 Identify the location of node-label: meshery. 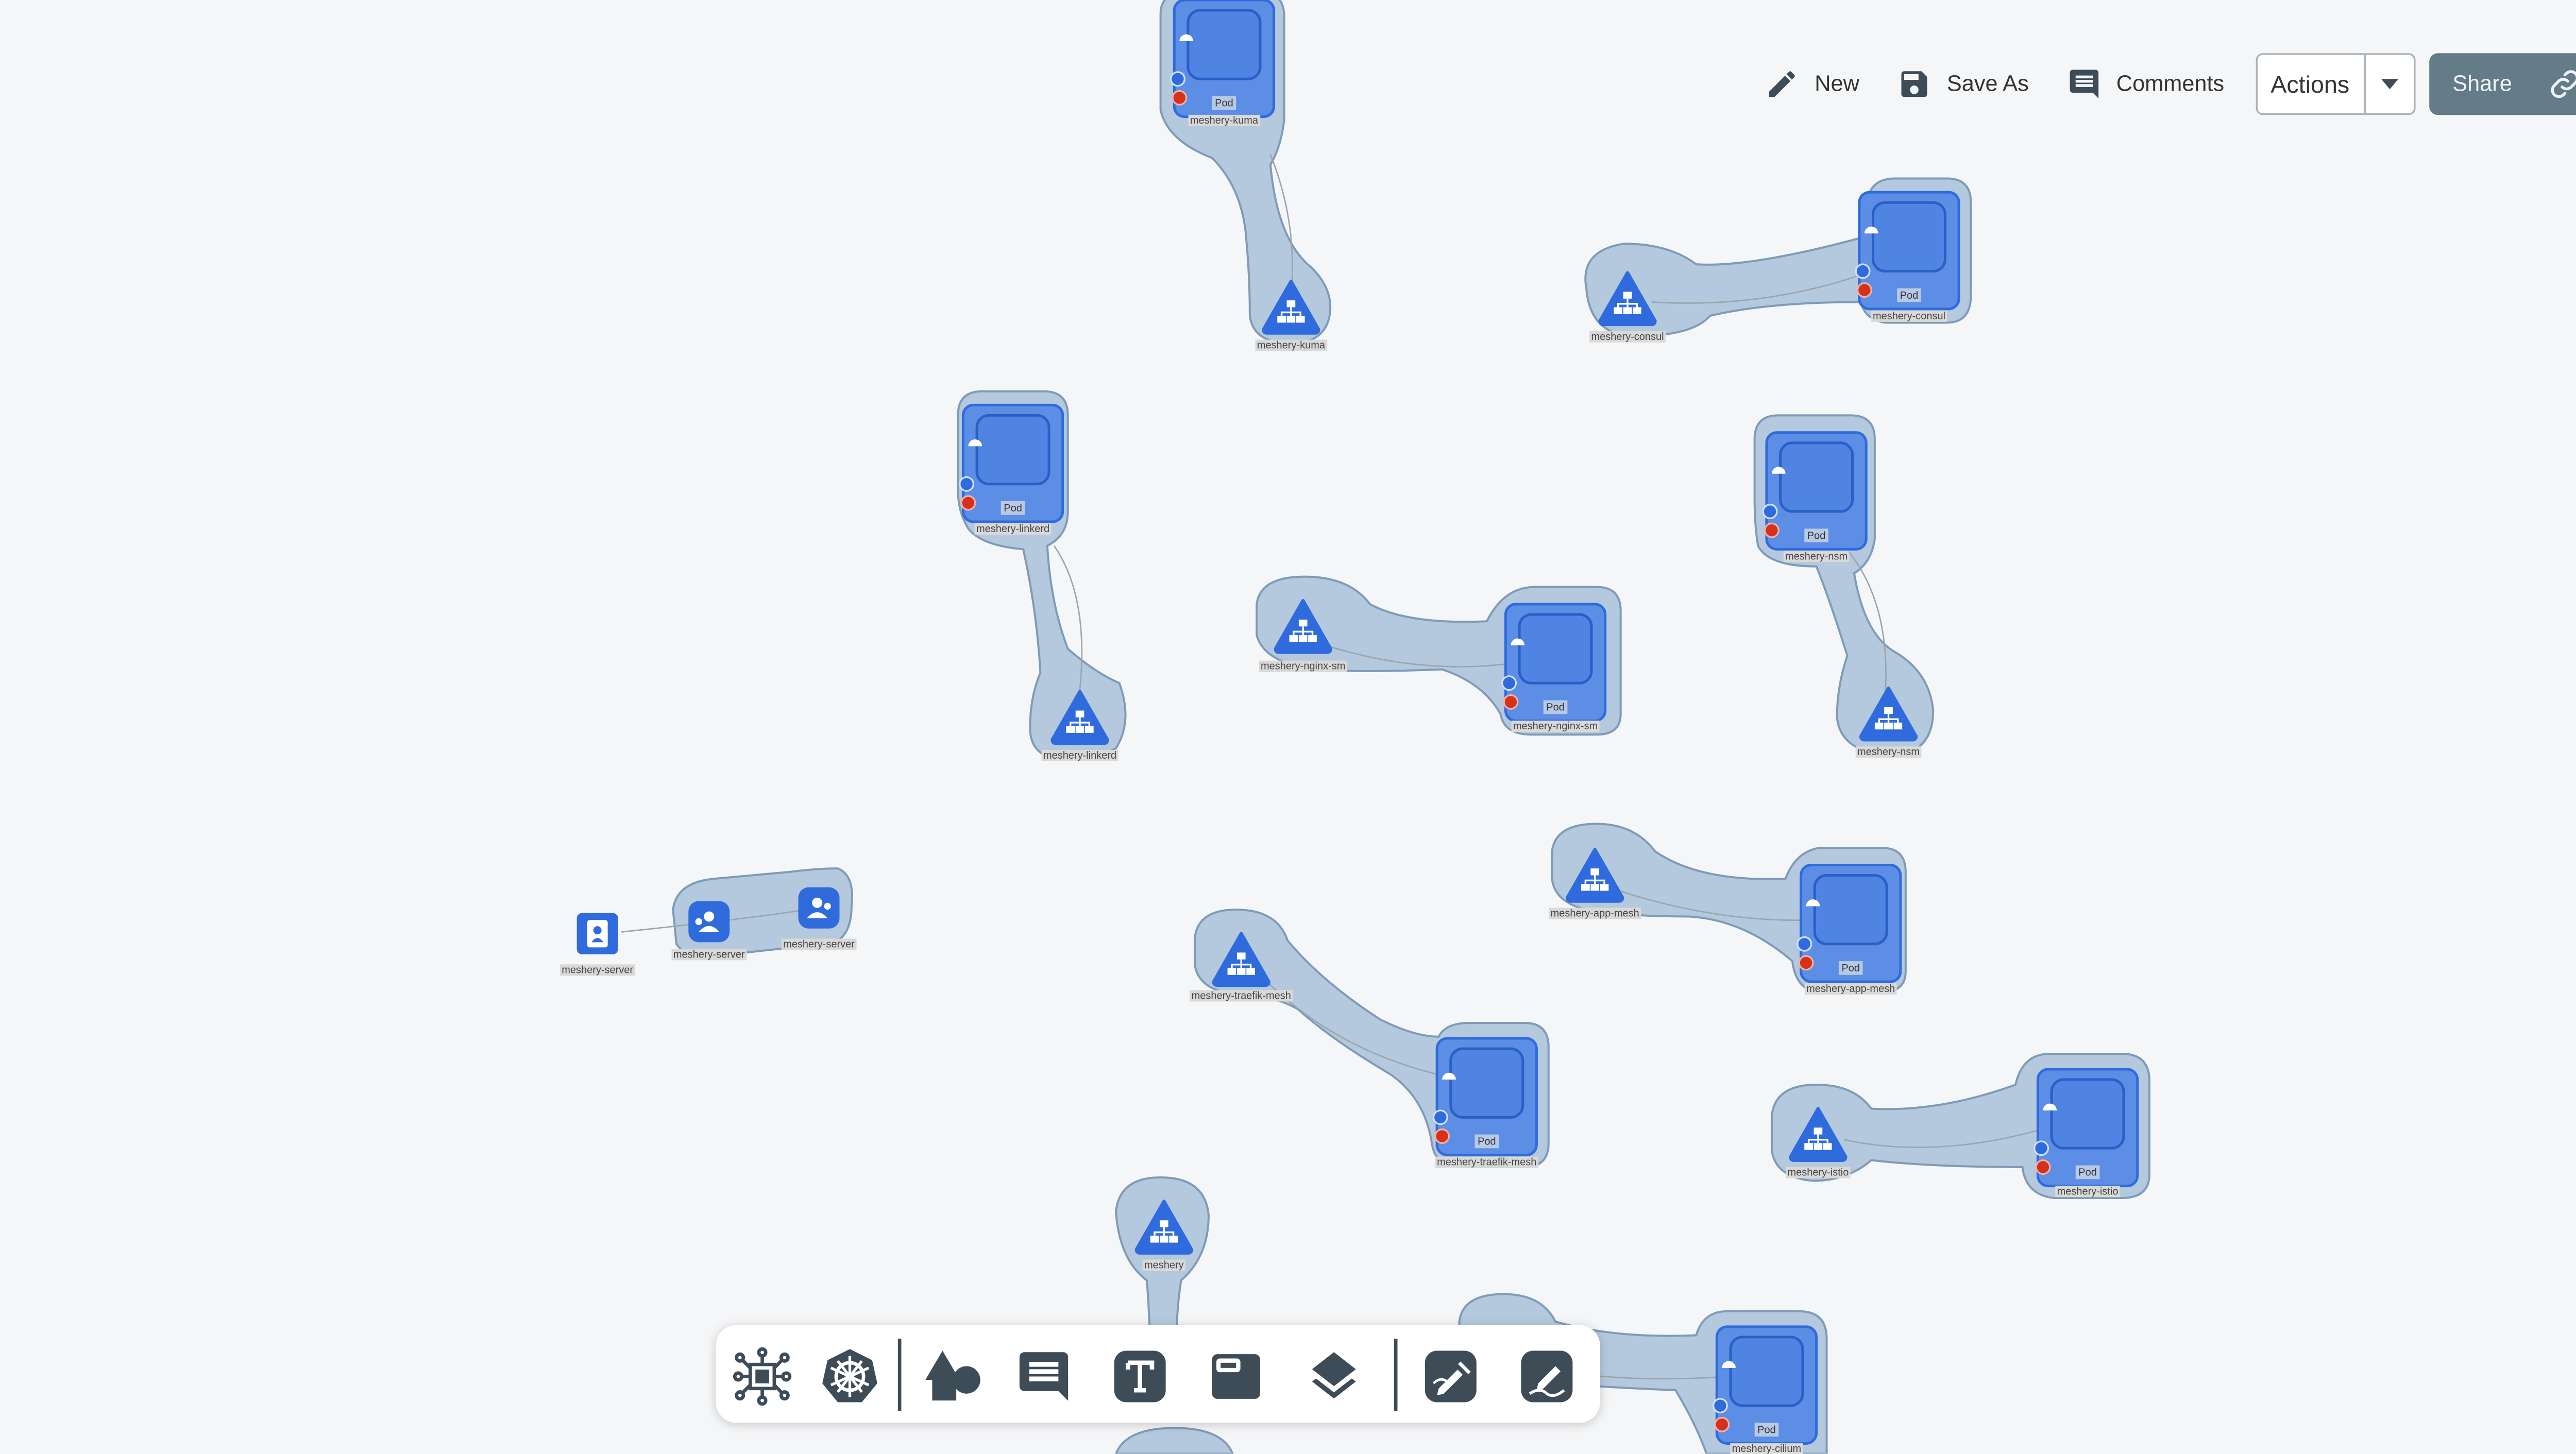
(1164, 1265).